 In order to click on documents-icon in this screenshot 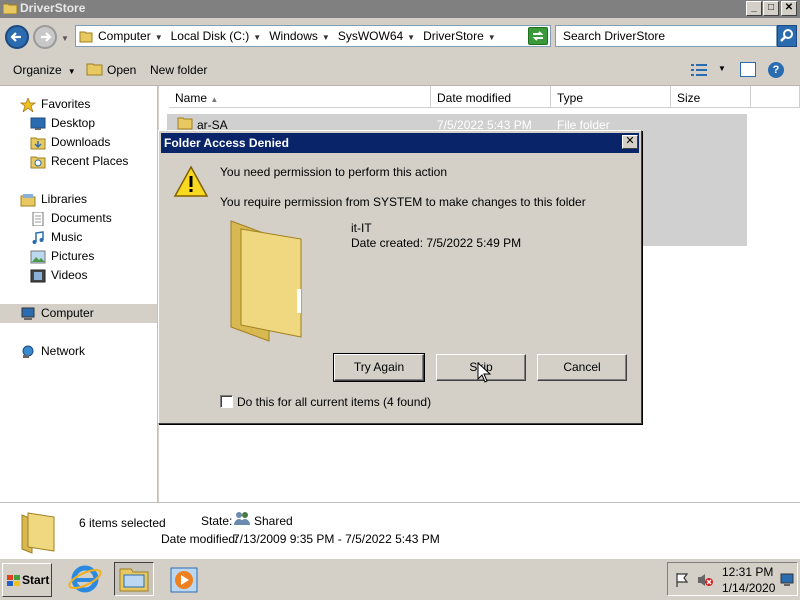, I will do `click(38, 218)`.